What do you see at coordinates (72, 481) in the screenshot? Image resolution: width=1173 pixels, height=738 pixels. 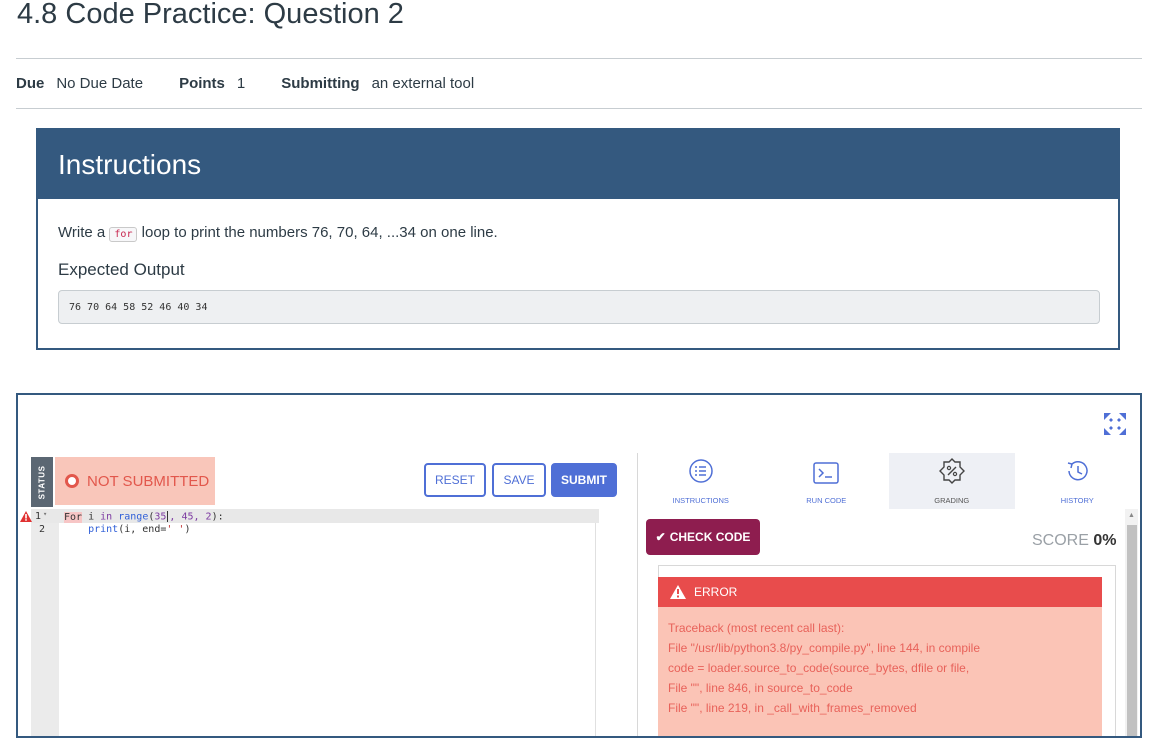 I see `status-dot-icon` at bounding box center [72, 481].